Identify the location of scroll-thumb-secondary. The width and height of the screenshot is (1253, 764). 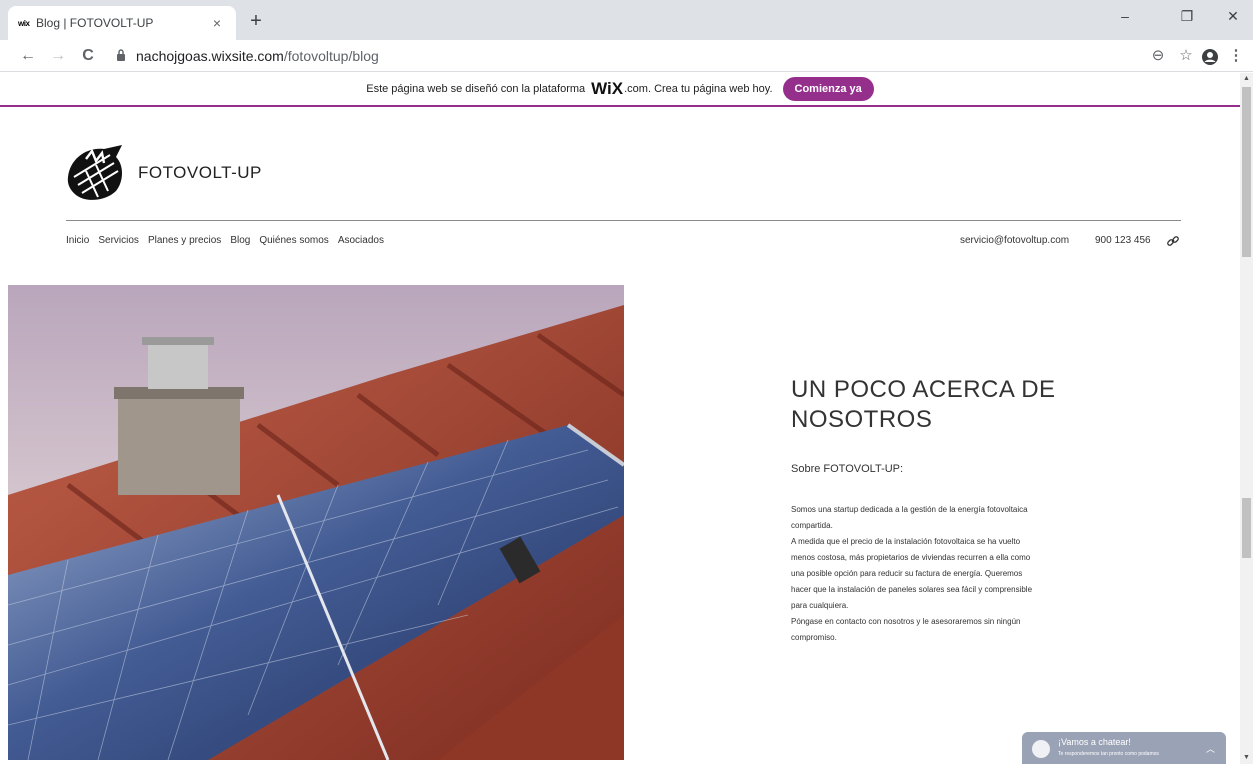
(1246, 528).